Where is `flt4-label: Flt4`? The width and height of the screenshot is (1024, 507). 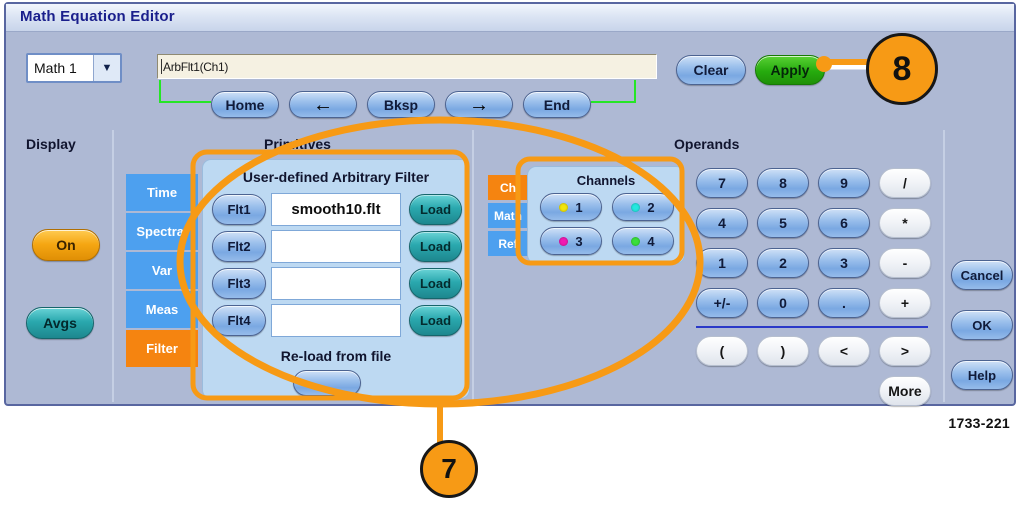 flt4-label: Flt4 is located at coordinates (239, 320).